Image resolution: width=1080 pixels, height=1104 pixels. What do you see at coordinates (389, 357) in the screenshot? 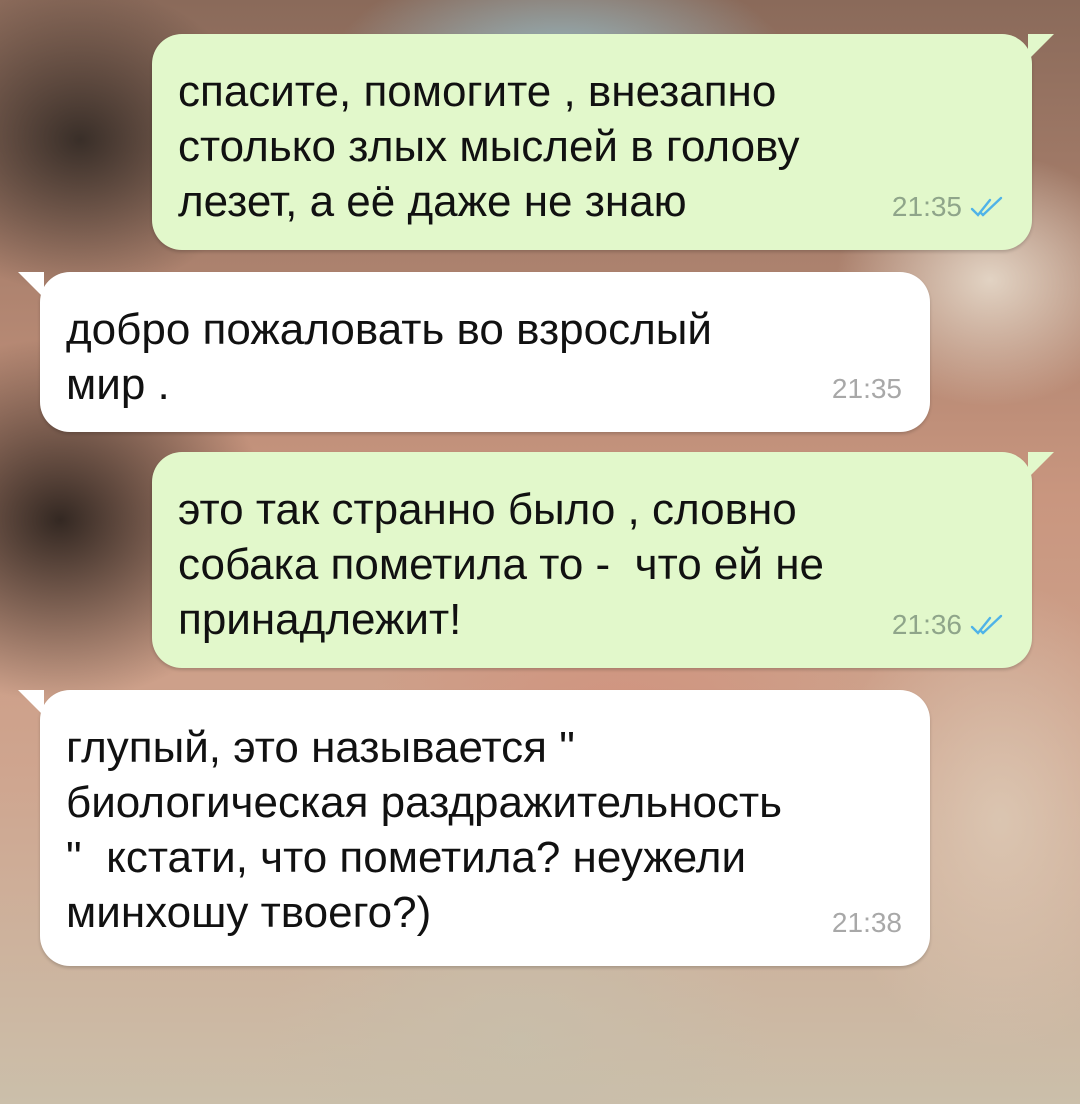
I see `message-text: добро пожаловать во взрослый мир .` at bounding box center [389, 357].